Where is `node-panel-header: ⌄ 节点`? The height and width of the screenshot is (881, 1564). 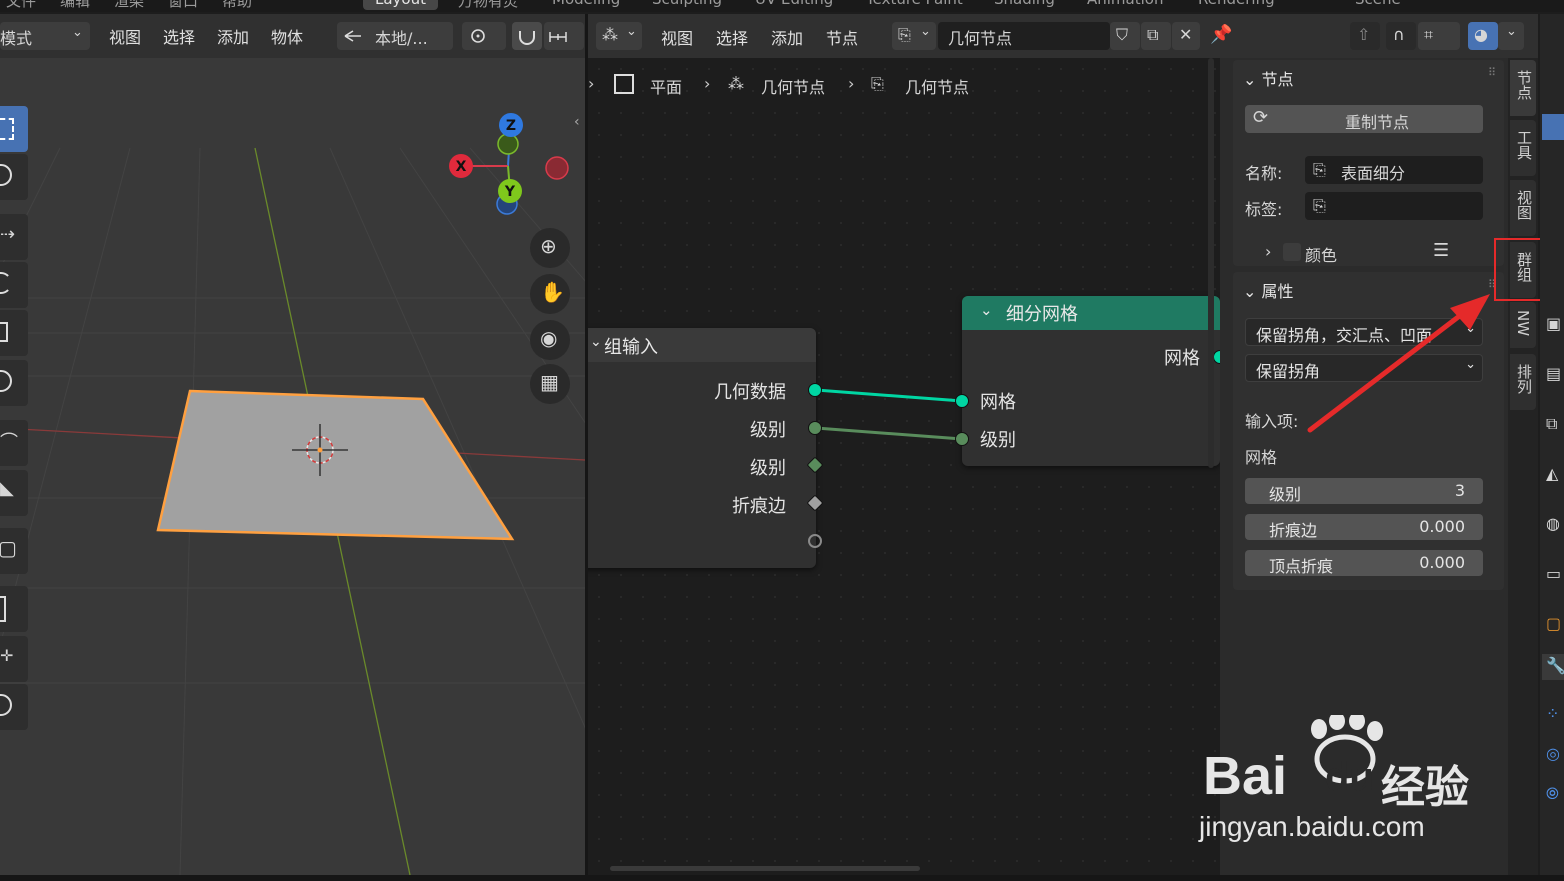 node-panel-header: ⌄ 节点 is located at coordinates (1268, 78).